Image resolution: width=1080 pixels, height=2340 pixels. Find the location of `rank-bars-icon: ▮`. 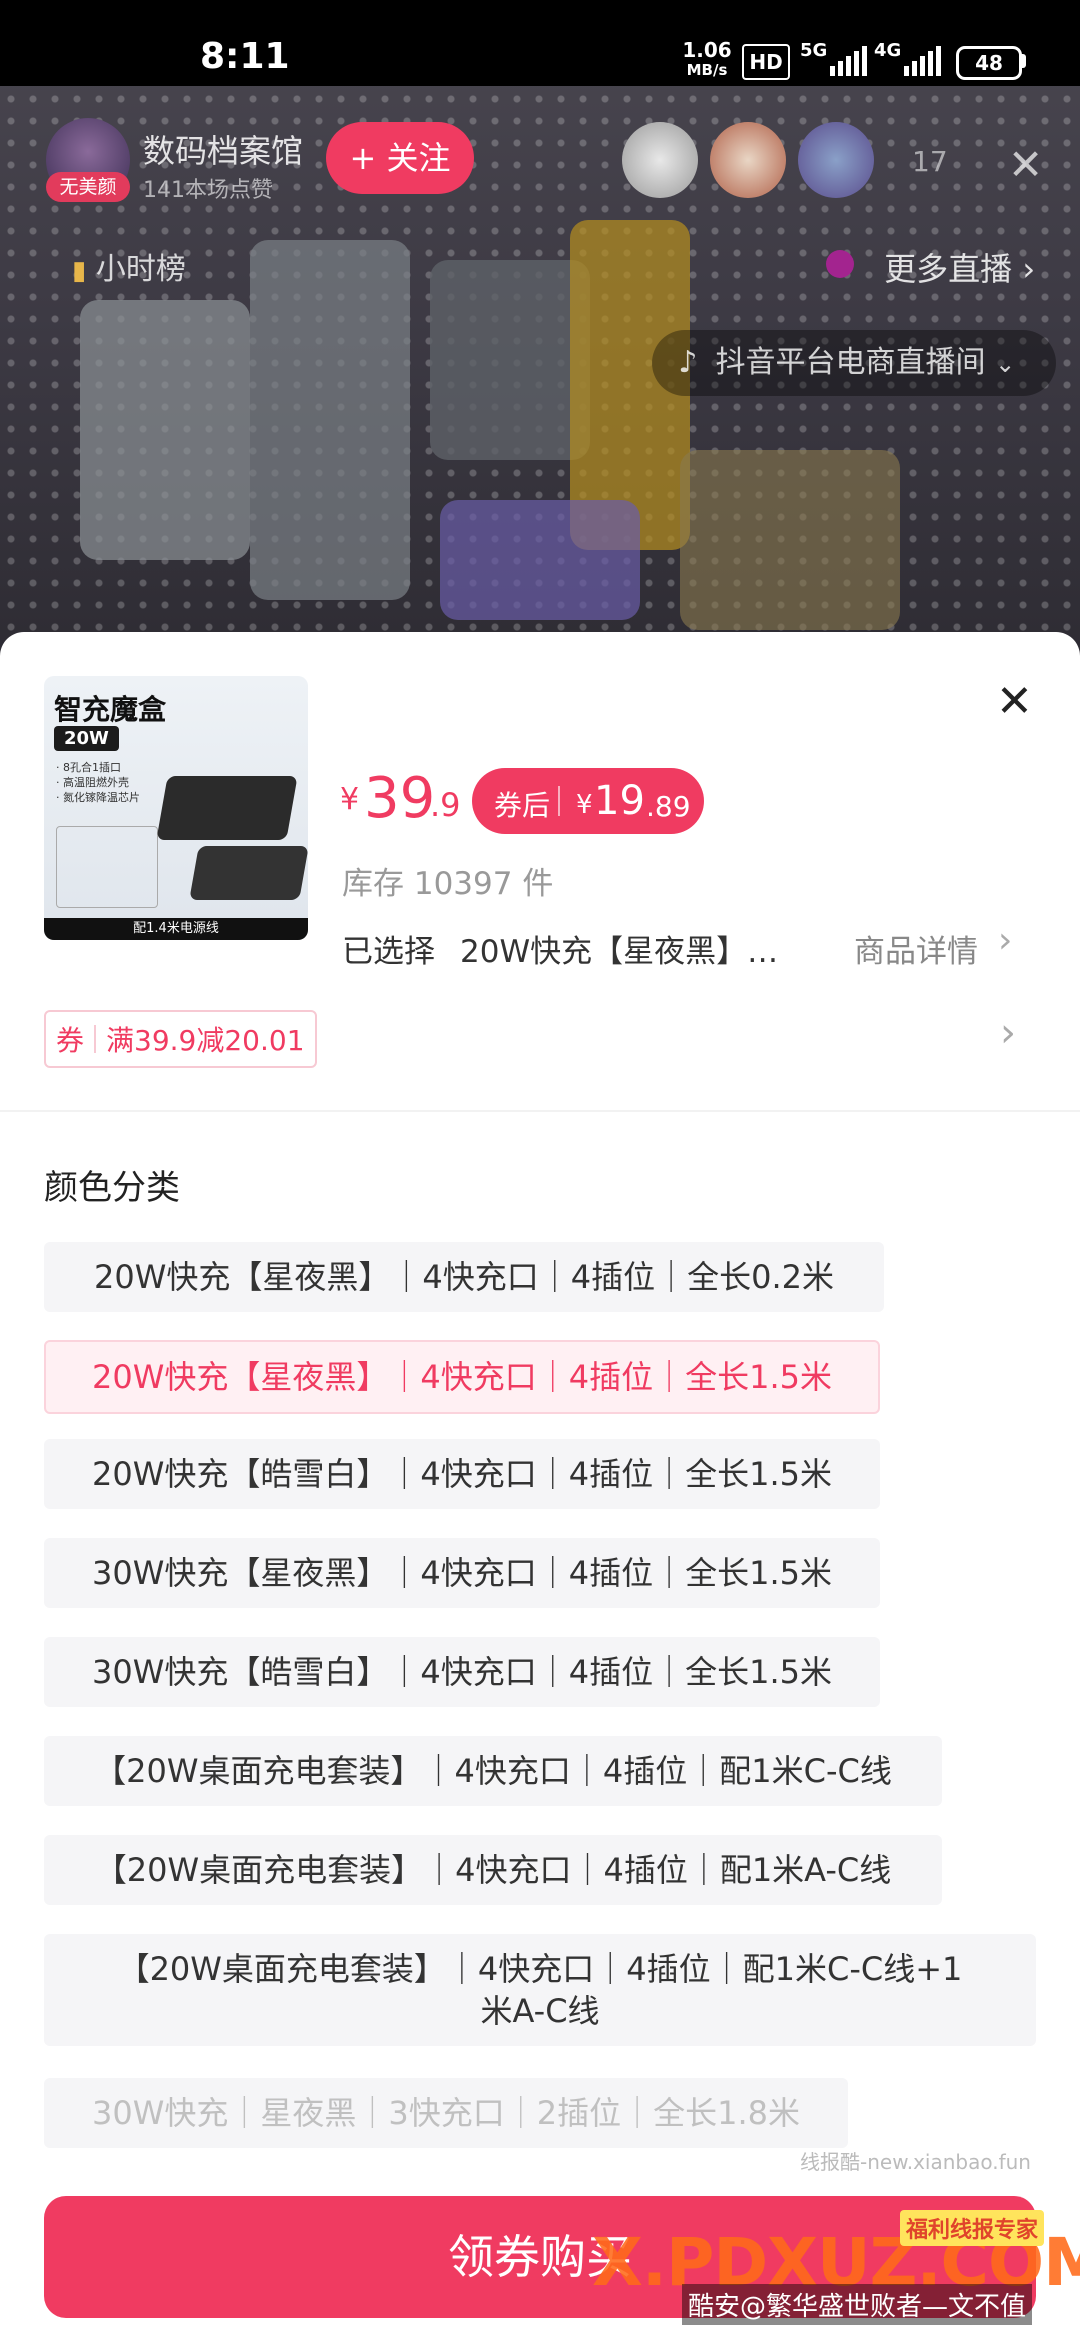

rank-bars-icon: ▮ is located at coordinates (79, 271).